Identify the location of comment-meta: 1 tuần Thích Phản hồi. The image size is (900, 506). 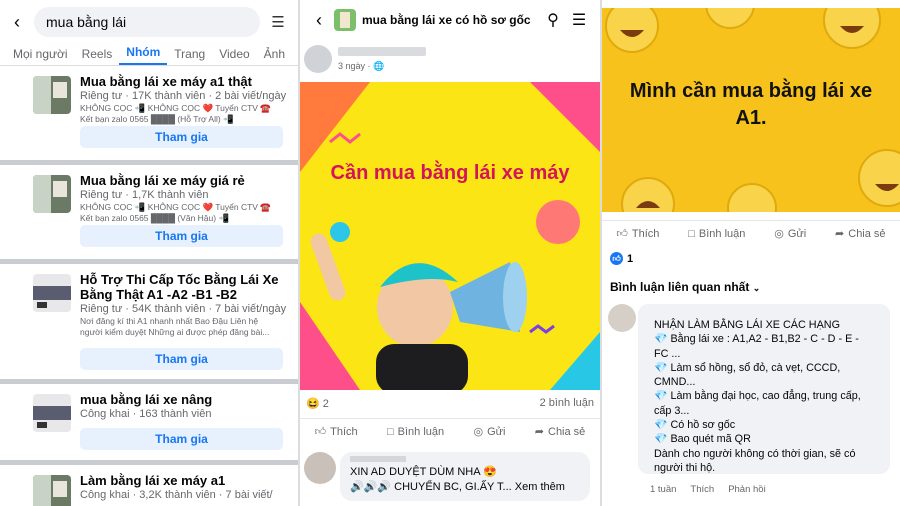
(708, 489).